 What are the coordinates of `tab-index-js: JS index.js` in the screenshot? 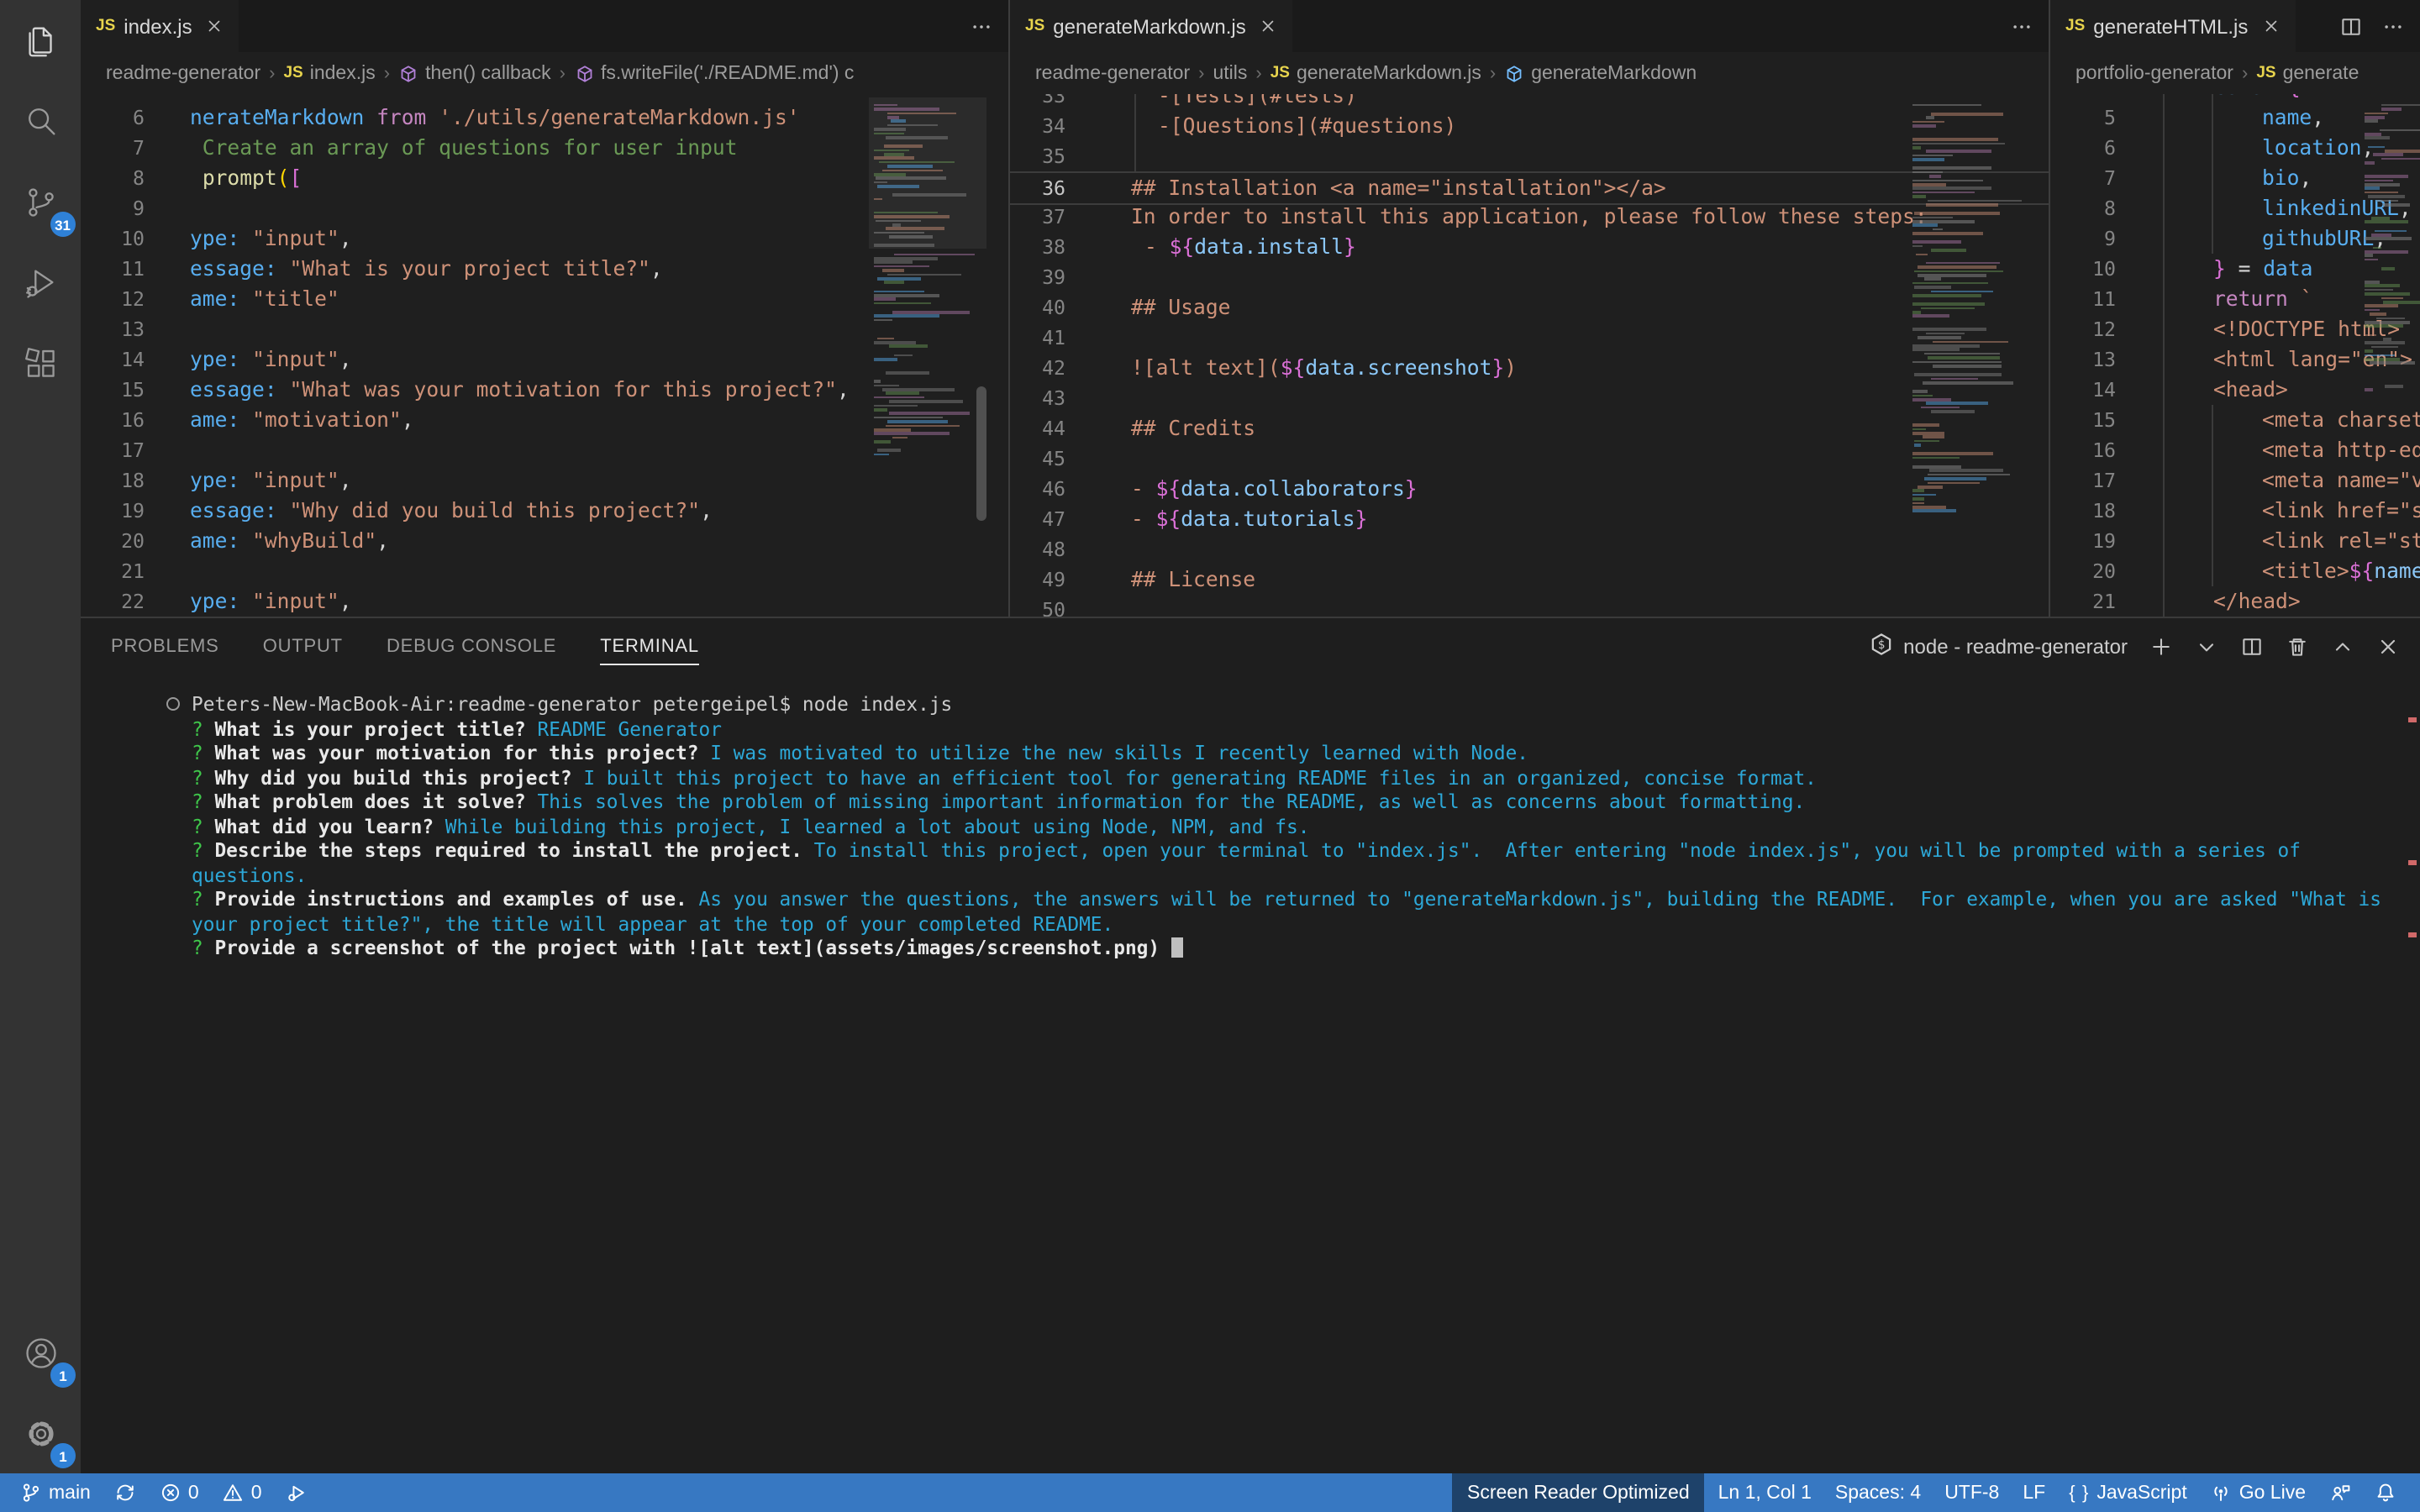 It's located at (160, 26).